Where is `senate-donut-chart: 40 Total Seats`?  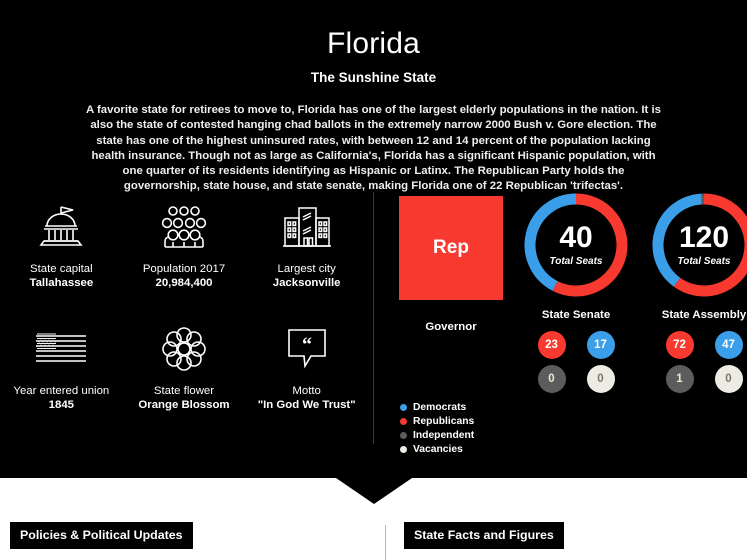 senate-donut-chart: 40 Total Seats is located at coordinates (576, 245).